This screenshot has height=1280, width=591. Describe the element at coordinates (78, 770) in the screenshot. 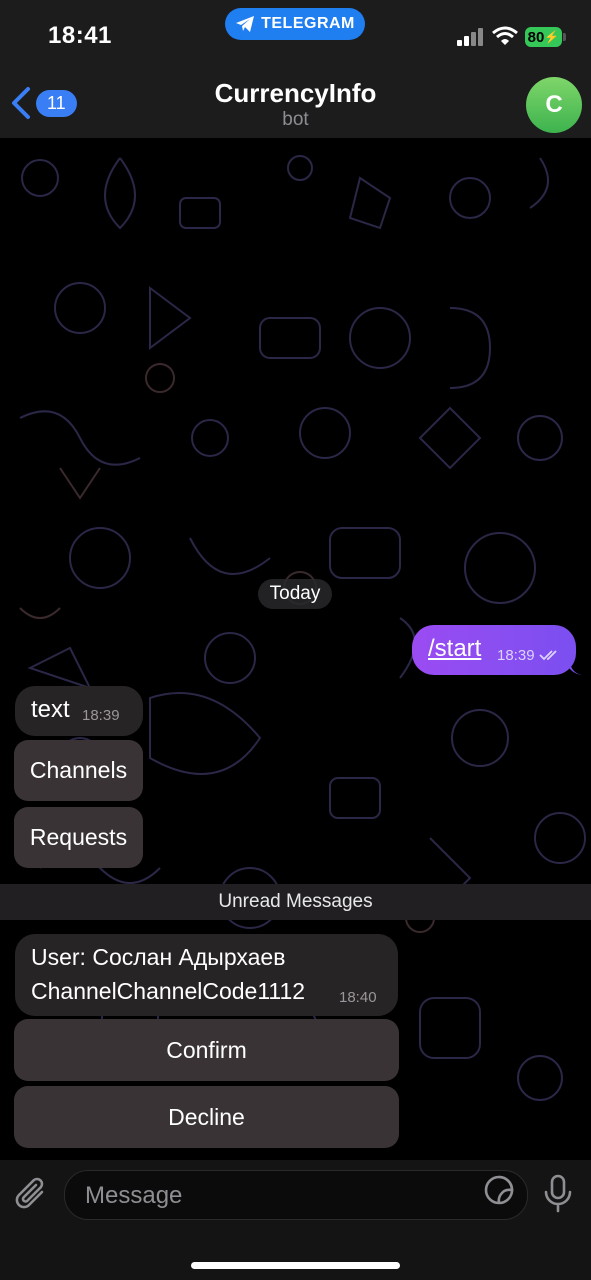

I see `keyboard-button-channels: Channels` at that location.